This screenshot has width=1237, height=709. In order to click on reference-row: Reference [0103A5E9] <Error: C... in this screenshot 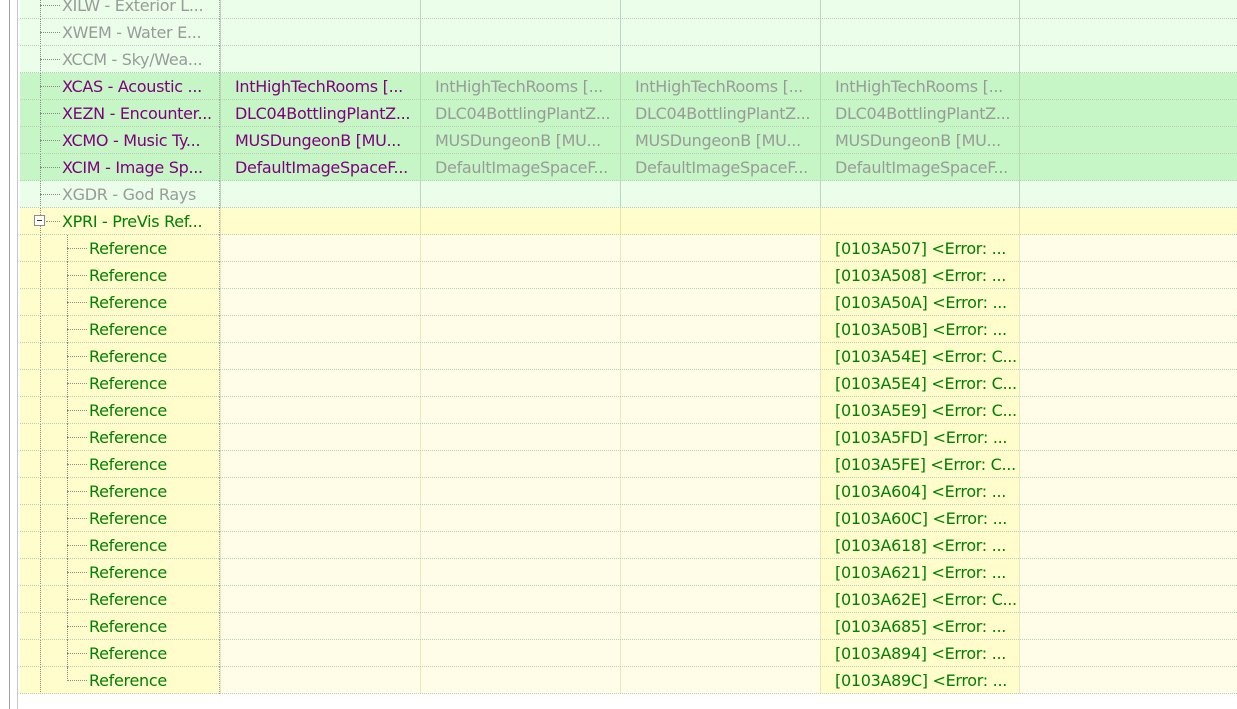, I will do `click(628, 410)`.